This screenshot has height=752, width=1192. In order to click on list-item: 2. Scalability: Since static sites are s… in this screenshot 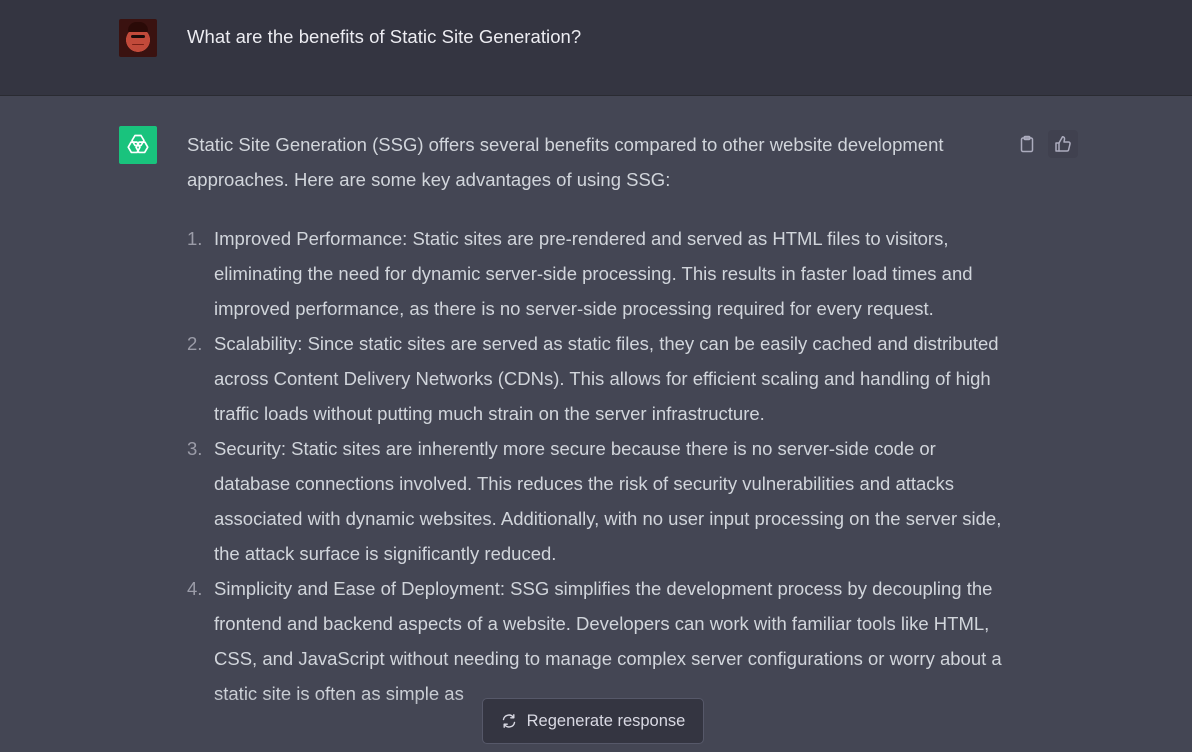, I will do `click(597, 378)`.